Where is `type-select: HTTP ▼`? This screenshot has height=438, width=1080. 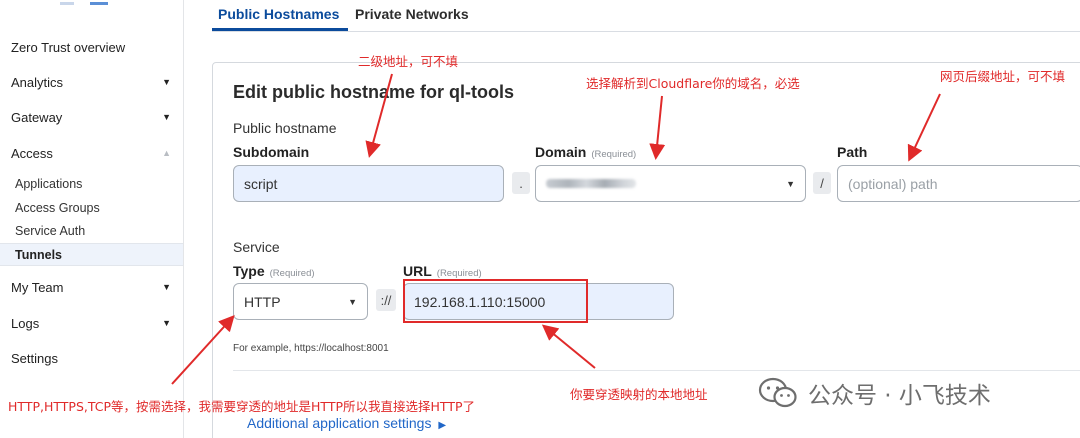
type-select: HTTP ▼ is located at coordinates (300, 301).